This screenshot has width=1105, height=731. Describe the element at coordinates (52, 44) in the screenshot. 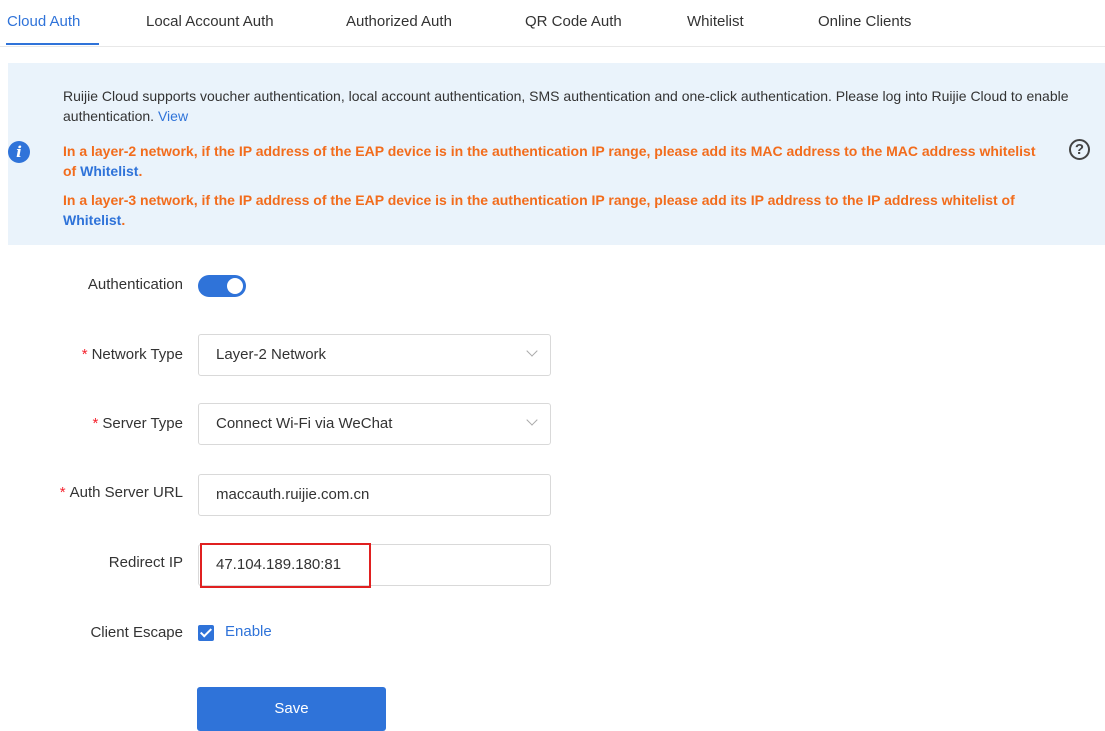

I see `active-tab-indicator` at that location.